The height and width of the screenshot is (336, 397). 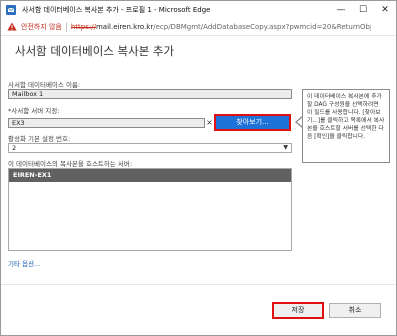 I want to click on activation-label: 활성화 기본 설정 번호:, so click(x=39, y=139).